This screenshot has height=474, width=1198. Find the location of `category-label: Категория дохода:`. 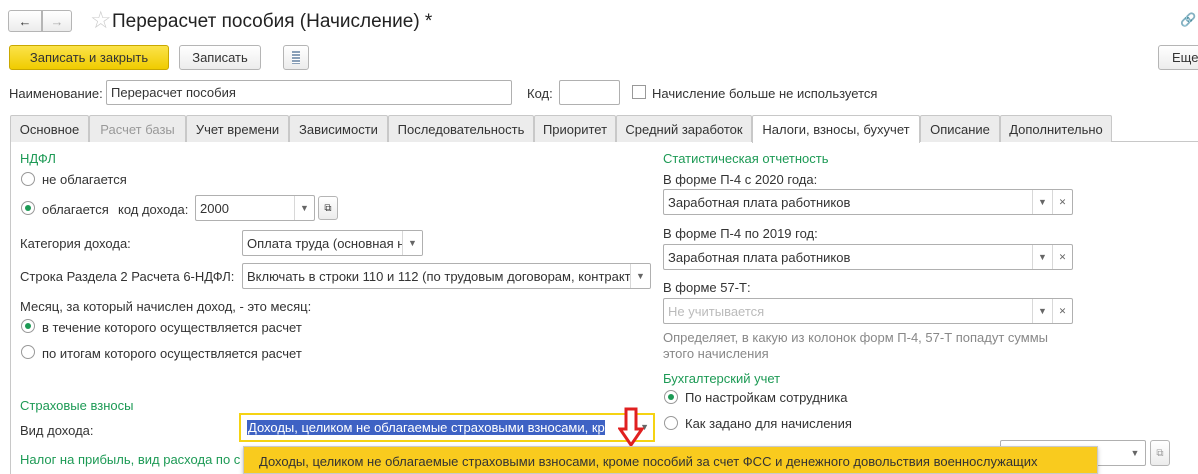

category-label: Категория дохода: is located at coordinates (75, 243).